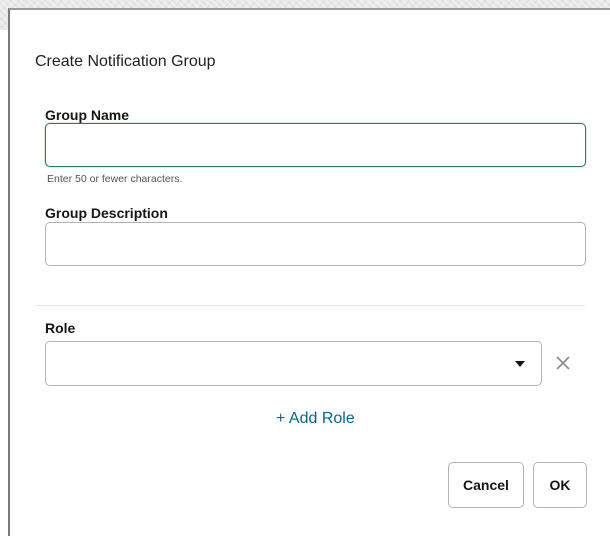 The width and height of the screenshot is (610, 536). Describe the element at coordinates (560, 485) in the screenshot. I see `ok-button: OK` at that location.